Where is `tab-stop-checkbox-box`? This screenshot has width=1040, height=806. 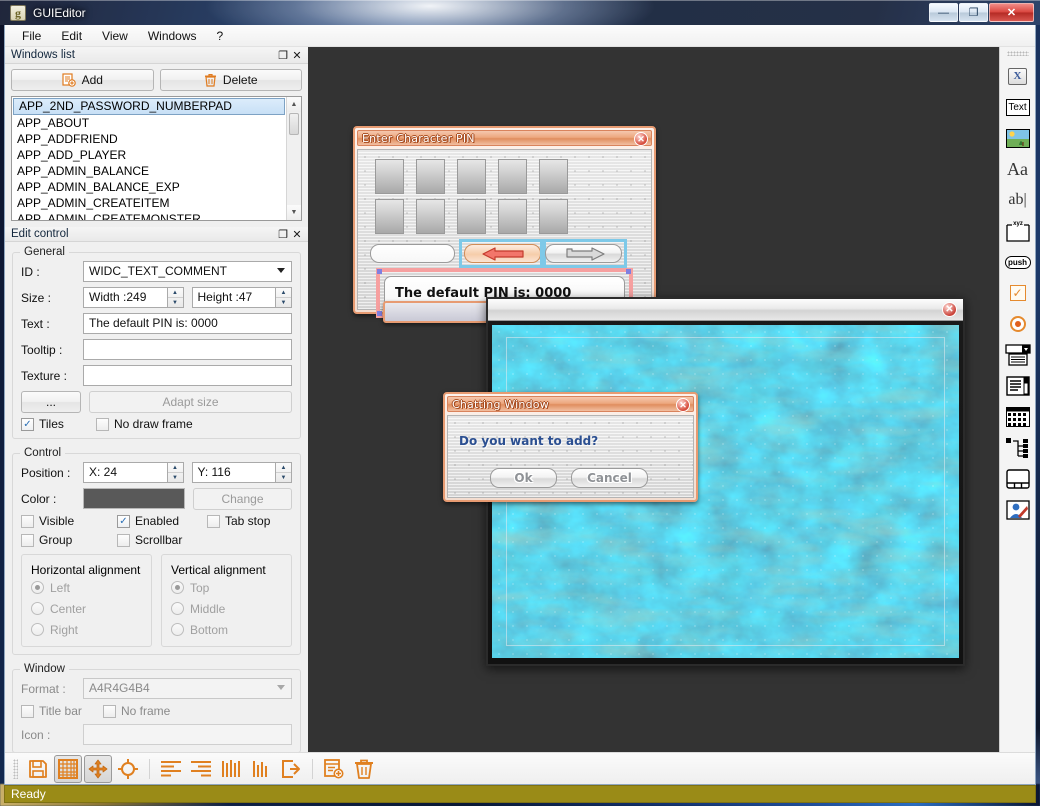 tab-stop-checkbox-box is located at coordinates (213, 521).